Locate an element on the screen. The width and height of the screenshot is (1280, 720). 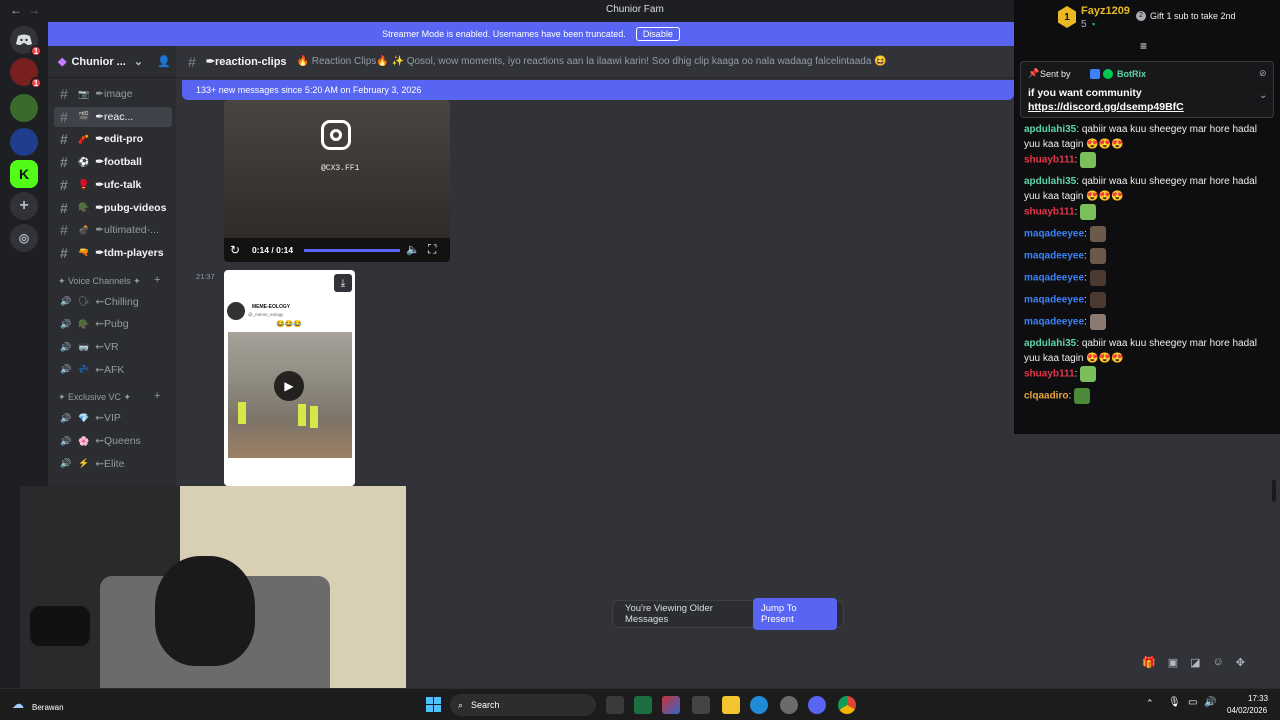
channel-item: 🔊 🥽 ⇜VR is located at coordinates (113, 347).